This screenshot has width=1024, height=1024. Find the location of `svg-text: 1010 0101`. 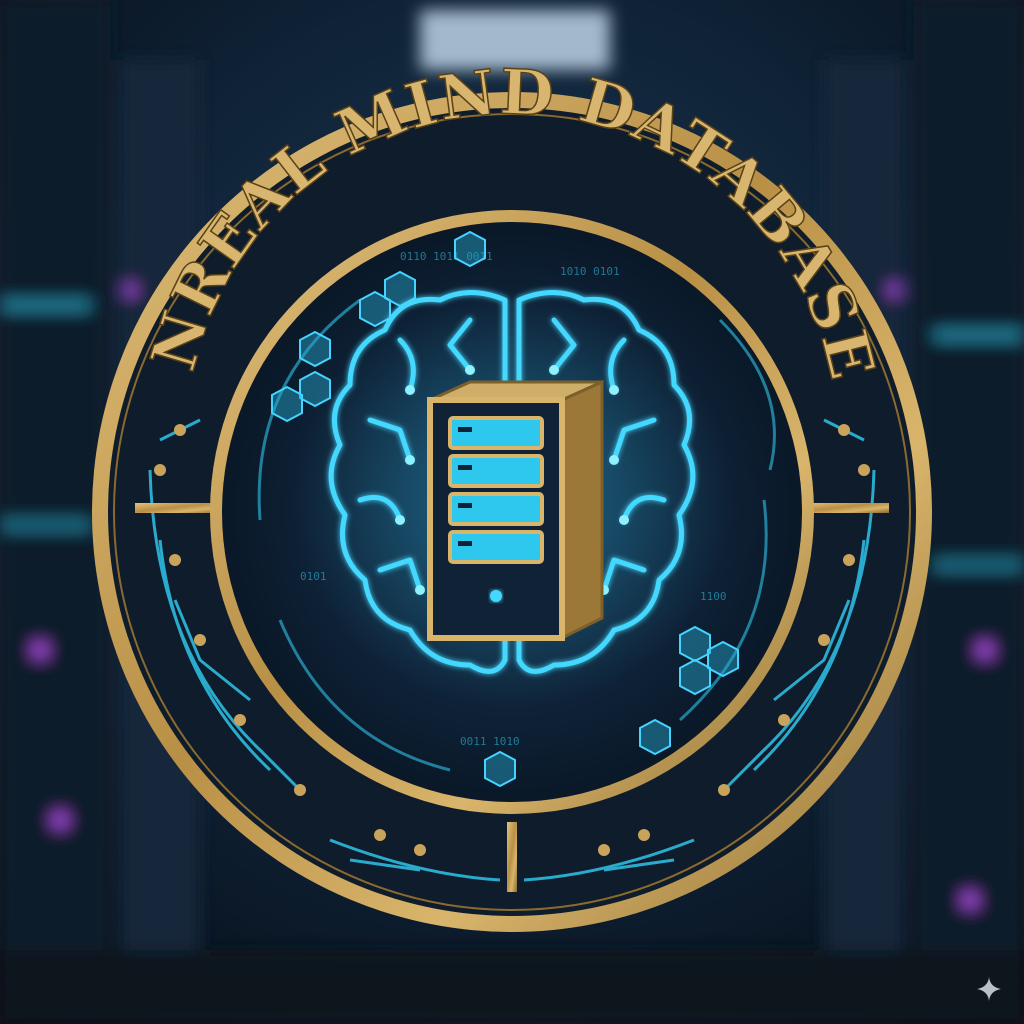

svg-text: 1010 0101 is located at coordinates (590, 271).